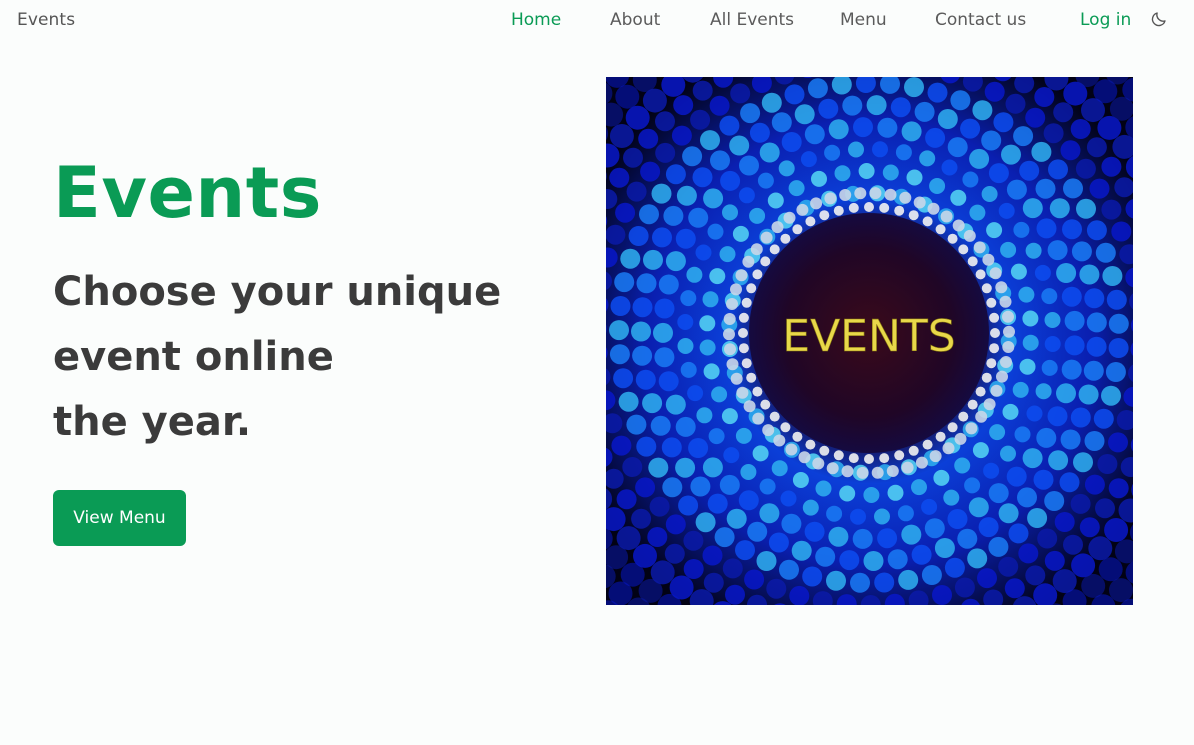  What do you see at coordinates (536, 20) in the screenshot?
I see `nav-home-link: Home` at bounding box center [536, 20].